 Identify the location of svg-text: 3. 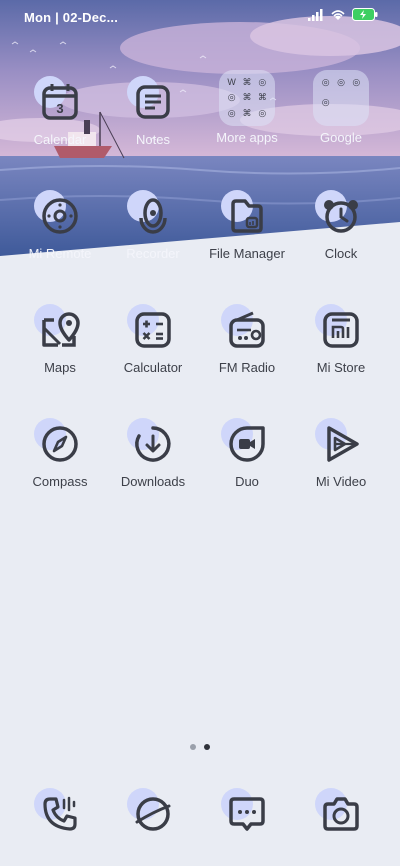
(59, 108).